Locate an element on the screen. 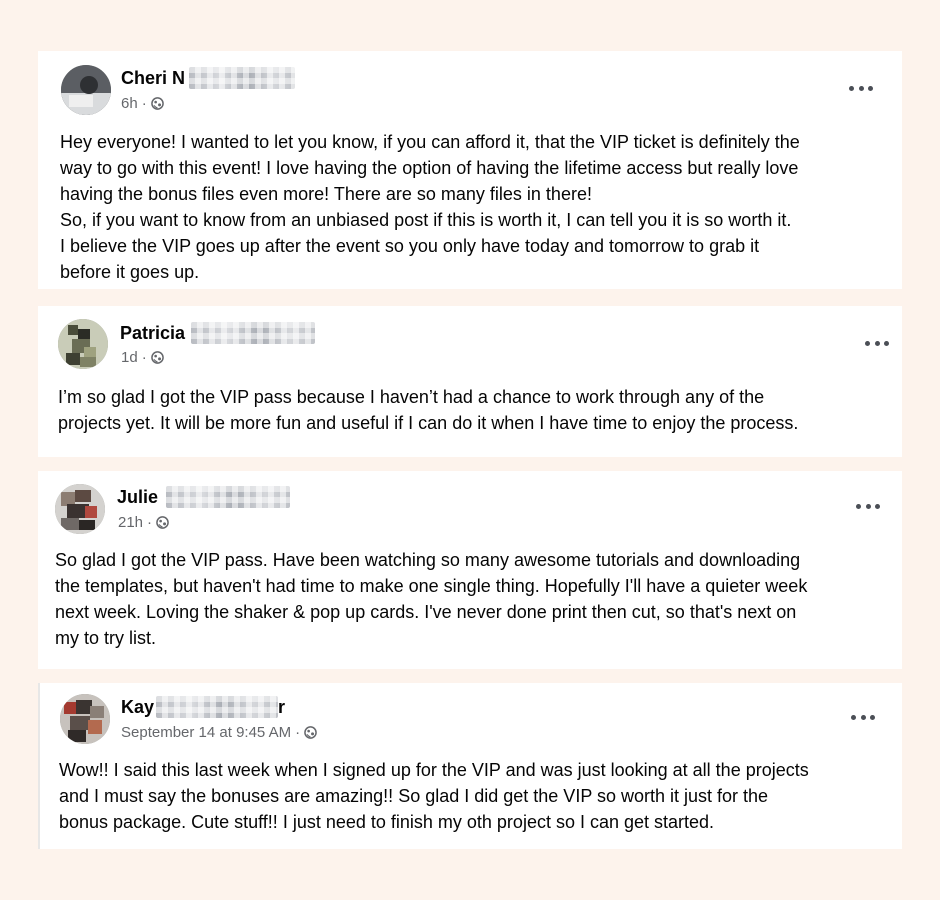  post-meta: 1d · is located at coordinates (142, 357).